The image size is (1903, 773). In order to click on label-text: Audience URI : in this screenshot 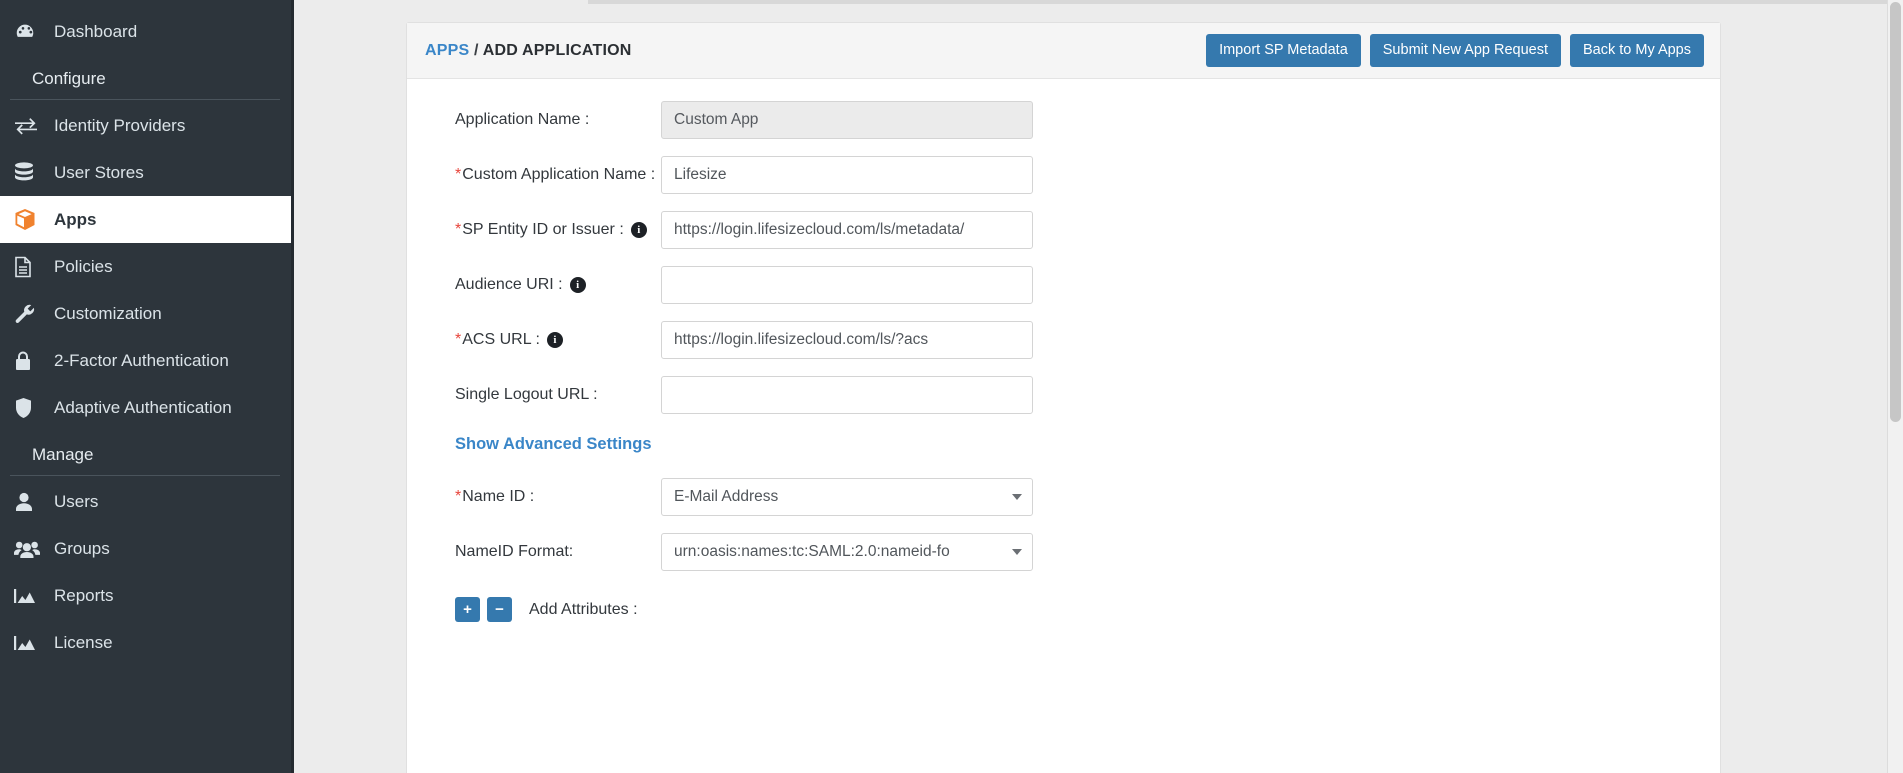, I will do `click(509, 284)`.